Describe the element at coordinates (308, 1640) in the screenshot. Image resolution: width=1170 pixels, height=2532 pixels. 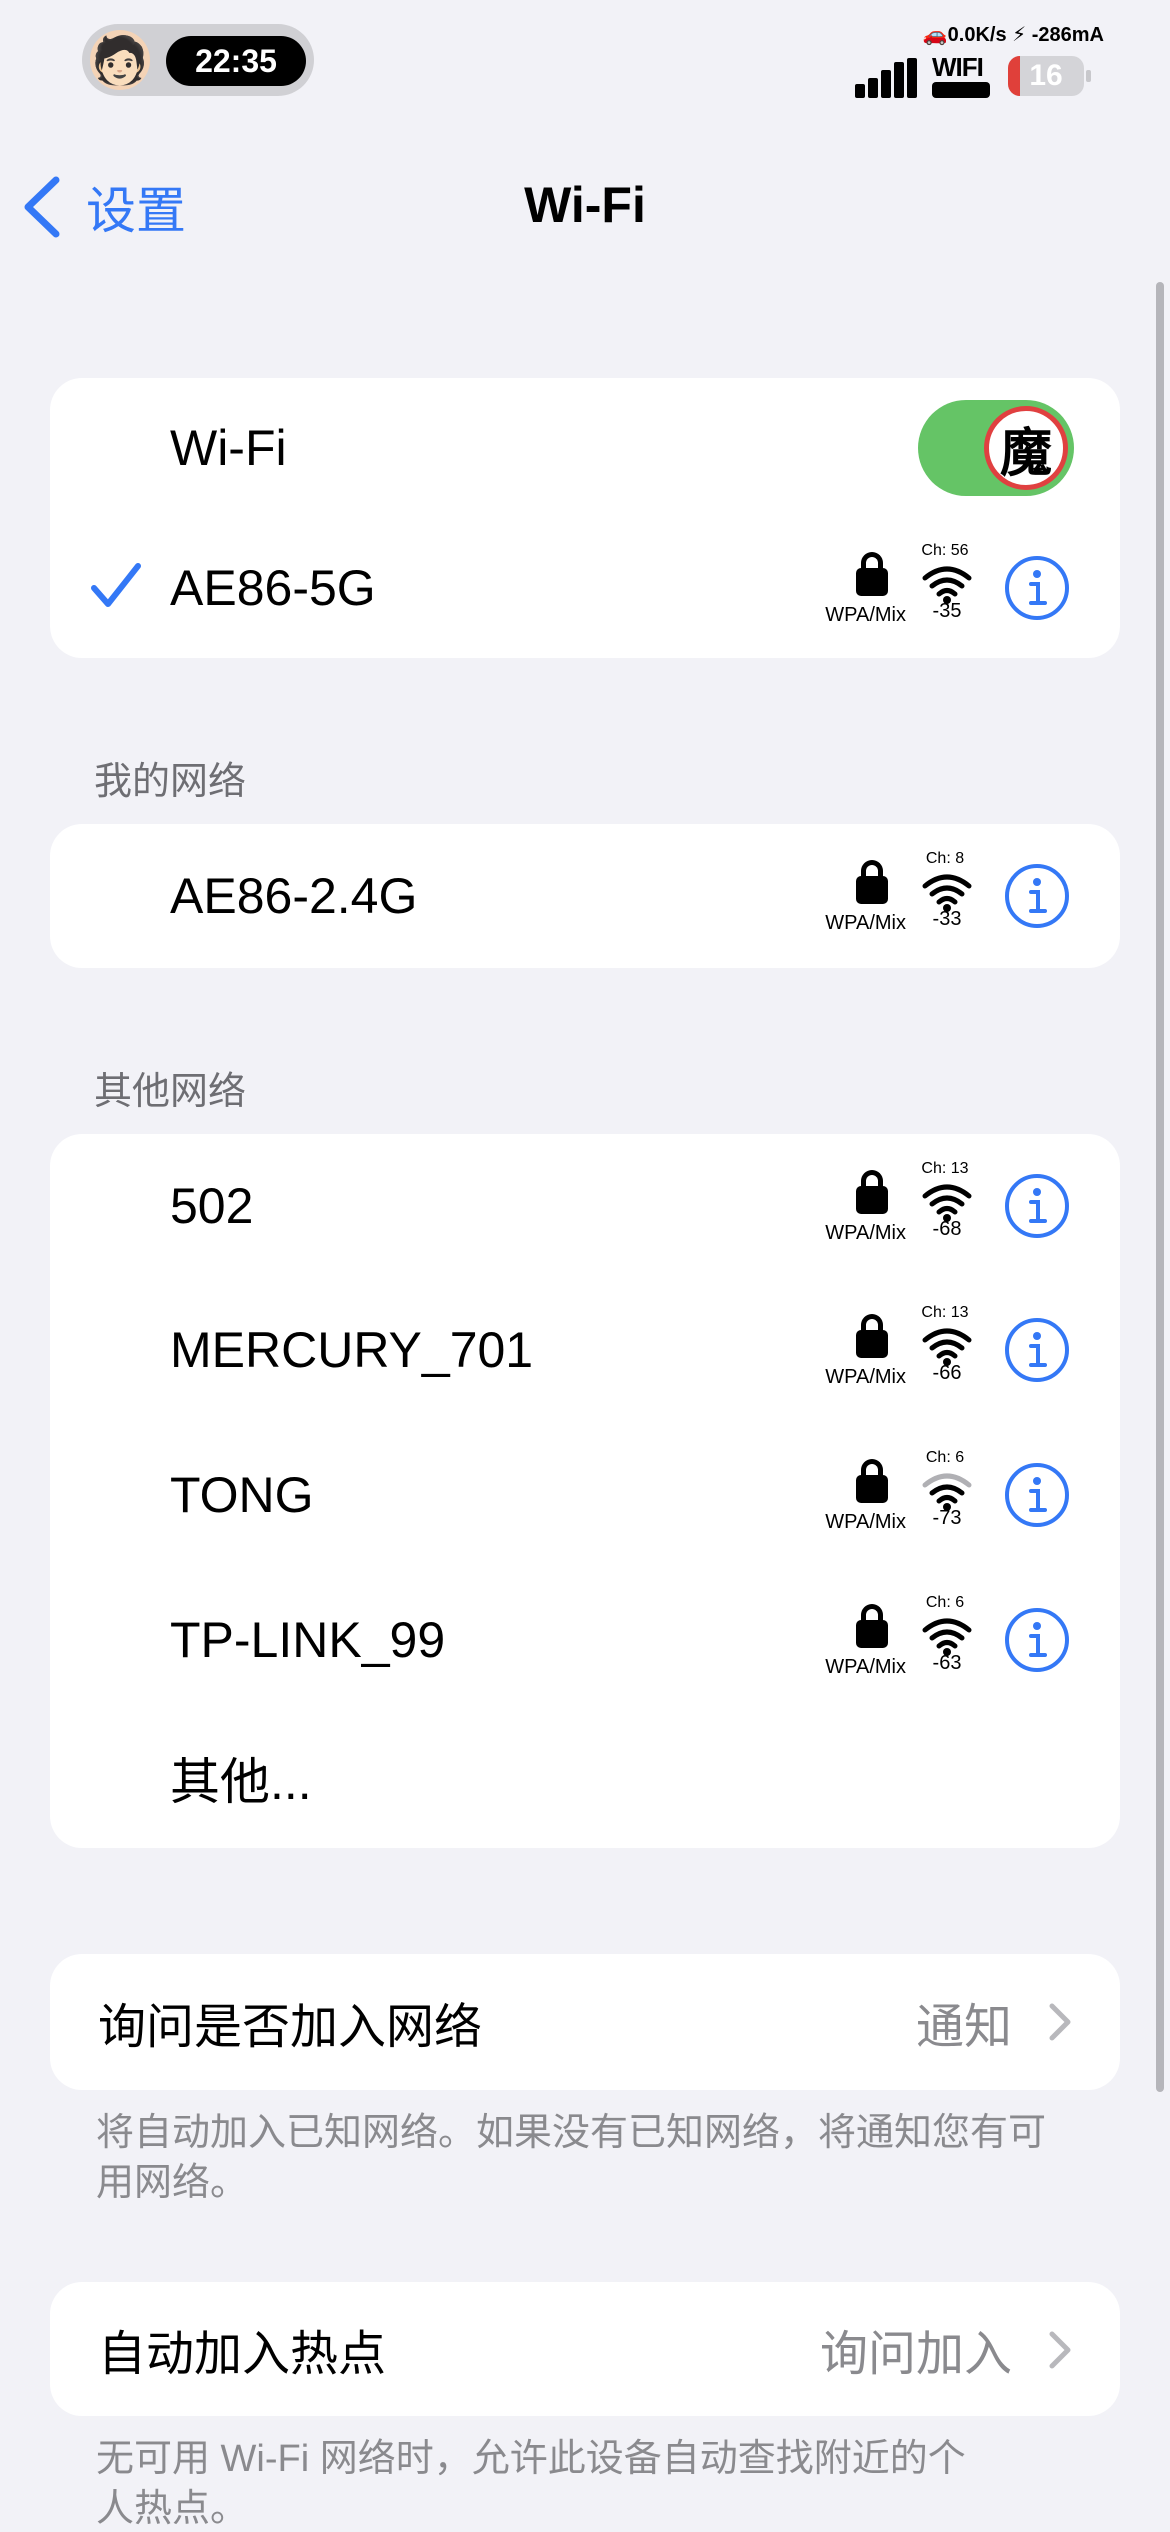
I see `network-name: TP-LINK_99` at that location.